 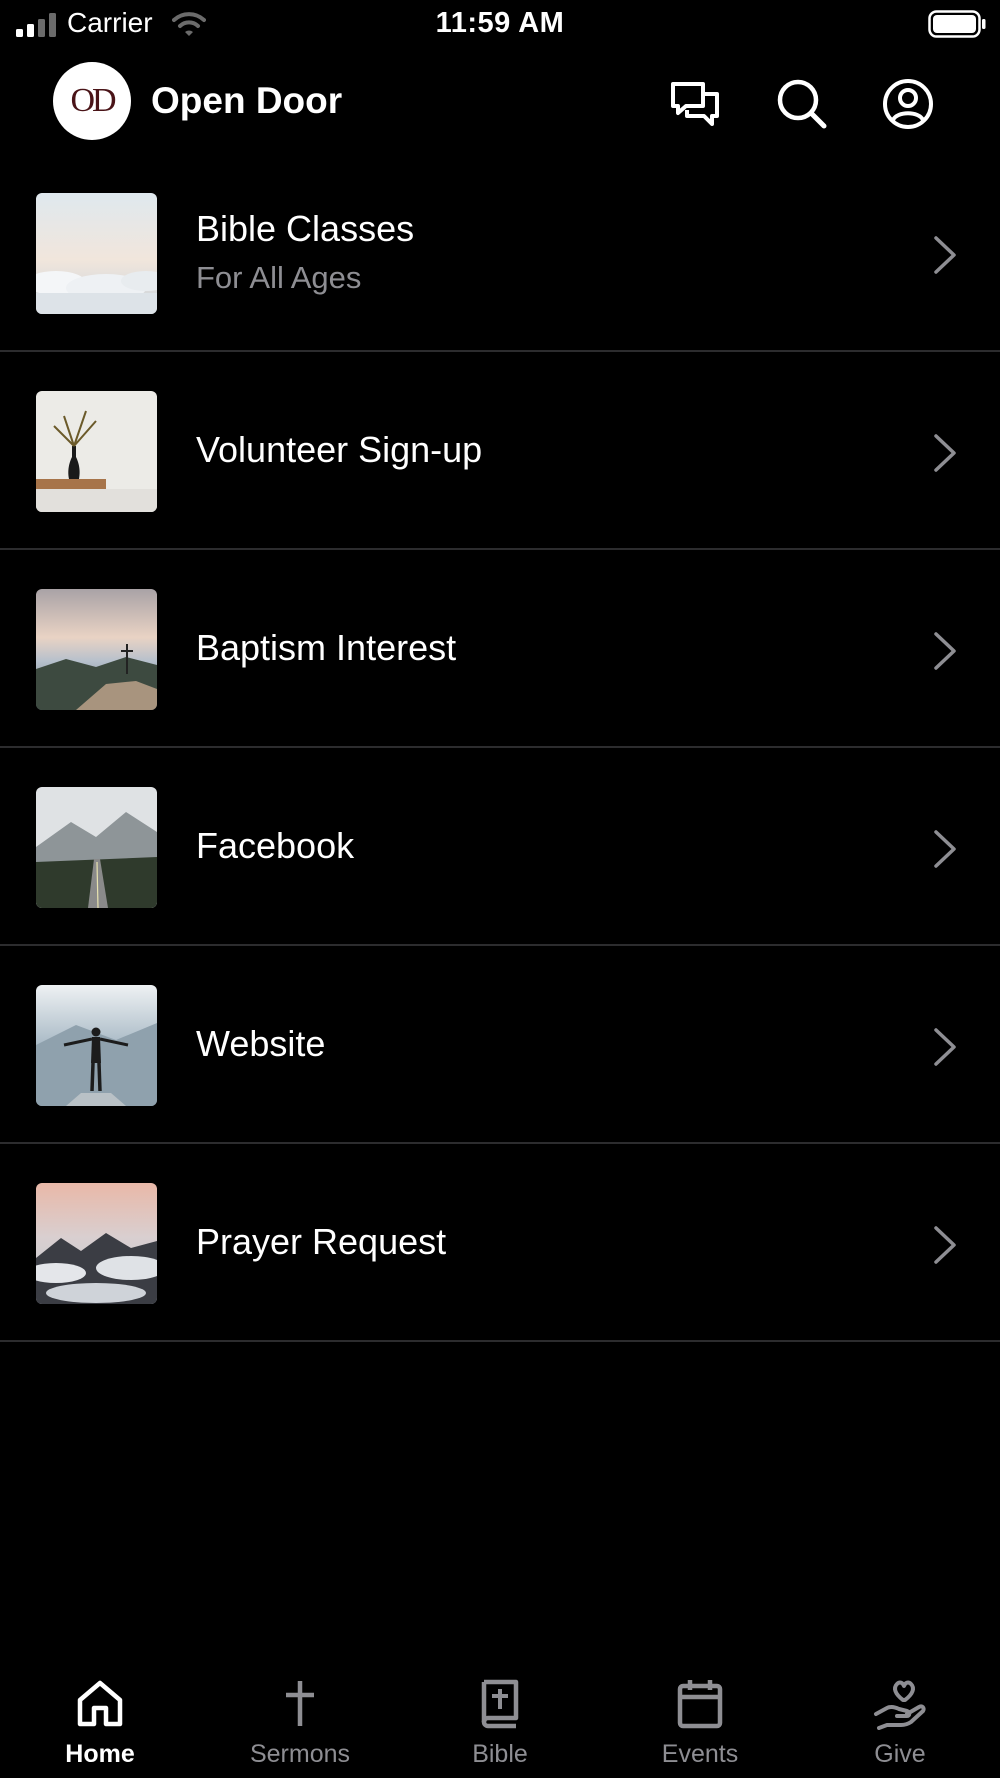 What do you see at coordinates (321, 1241) in the screenshot?
I see `list-item-title: Prayer Request` at bounding box center [321, 1241].